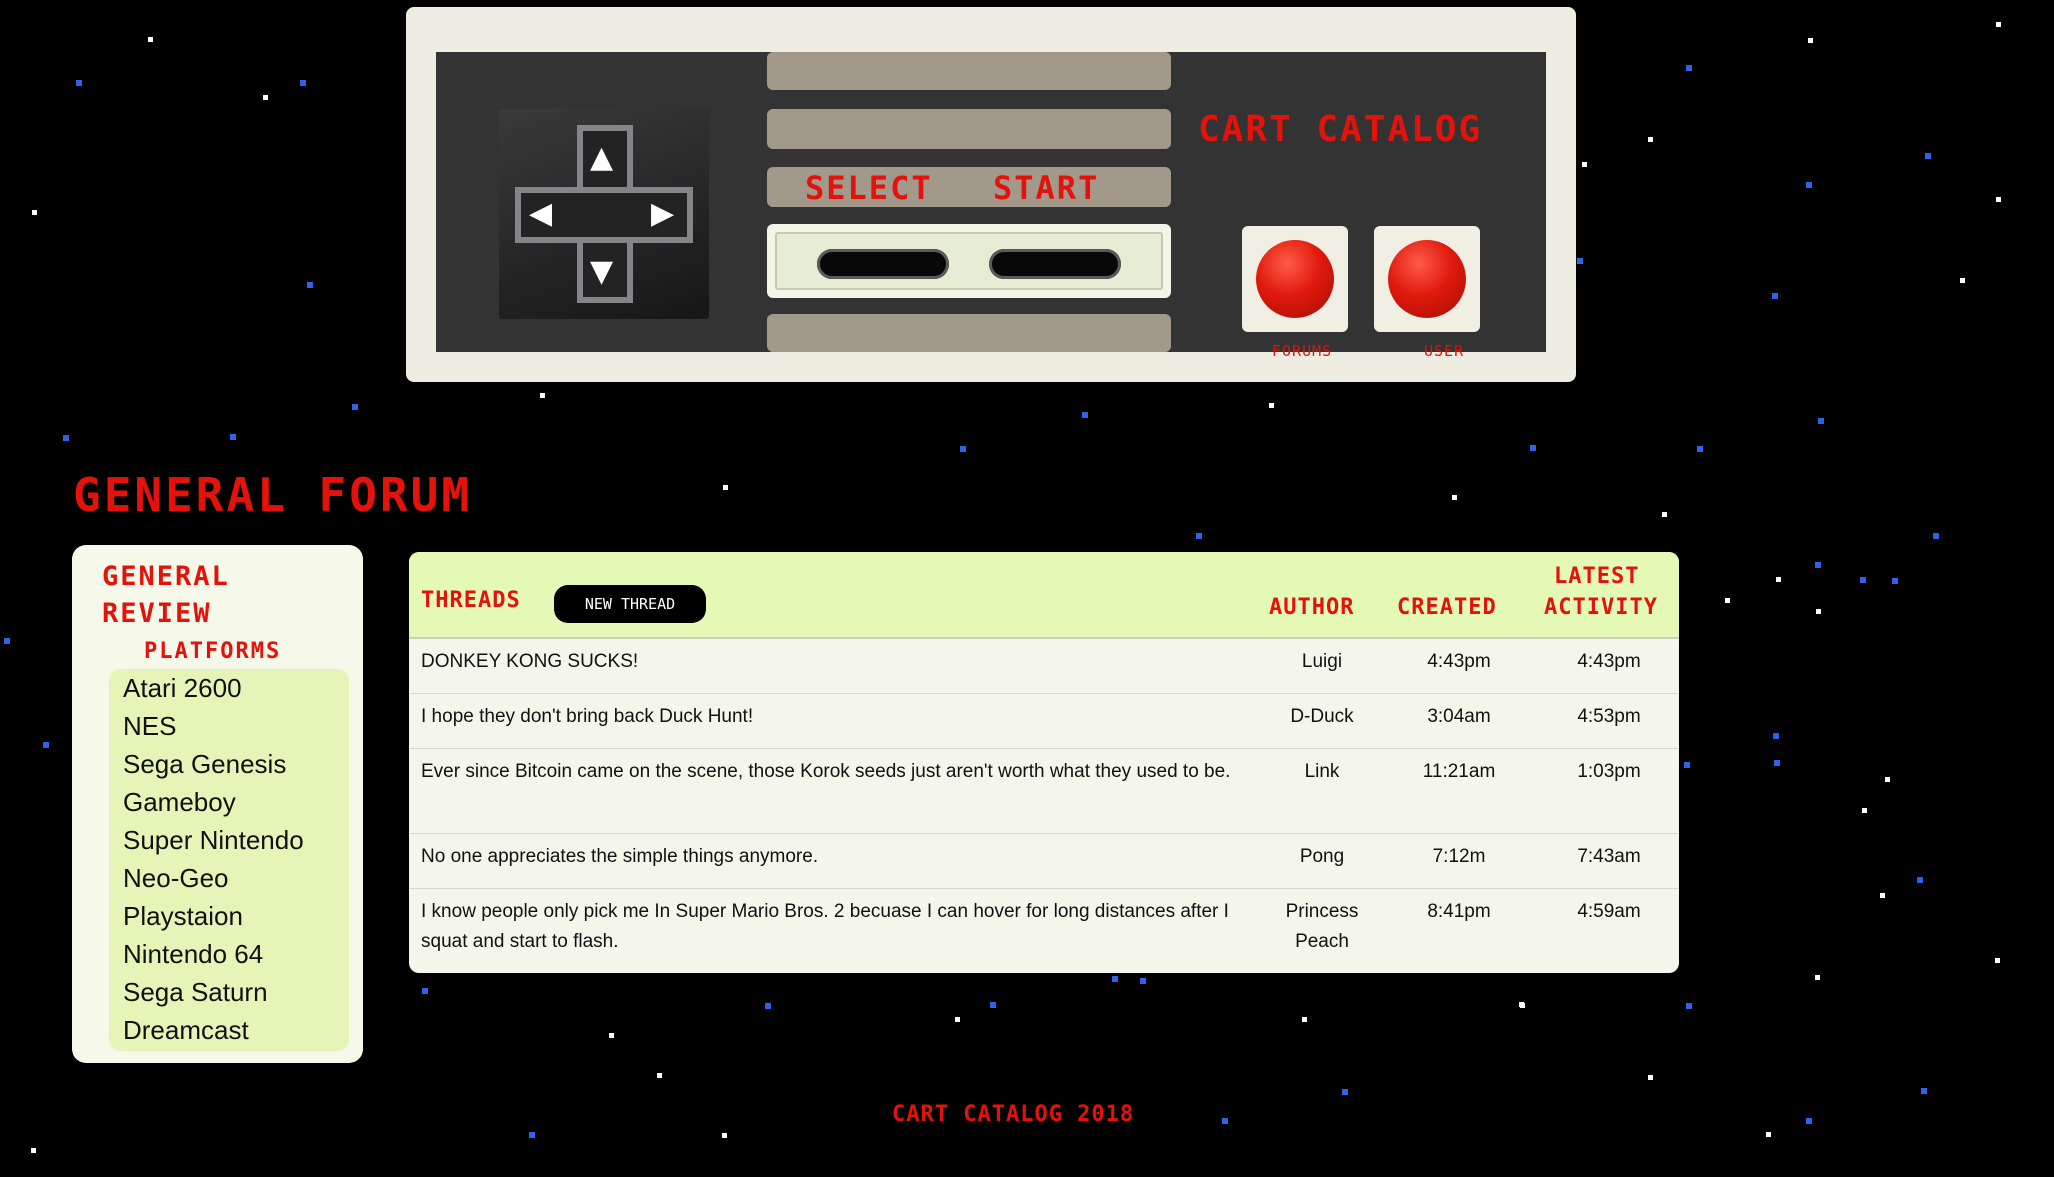  What do you see at coordinates (1444, 351) in the screenshot?
I see `user-button-label: USER` at bounding box center [1444, 351].